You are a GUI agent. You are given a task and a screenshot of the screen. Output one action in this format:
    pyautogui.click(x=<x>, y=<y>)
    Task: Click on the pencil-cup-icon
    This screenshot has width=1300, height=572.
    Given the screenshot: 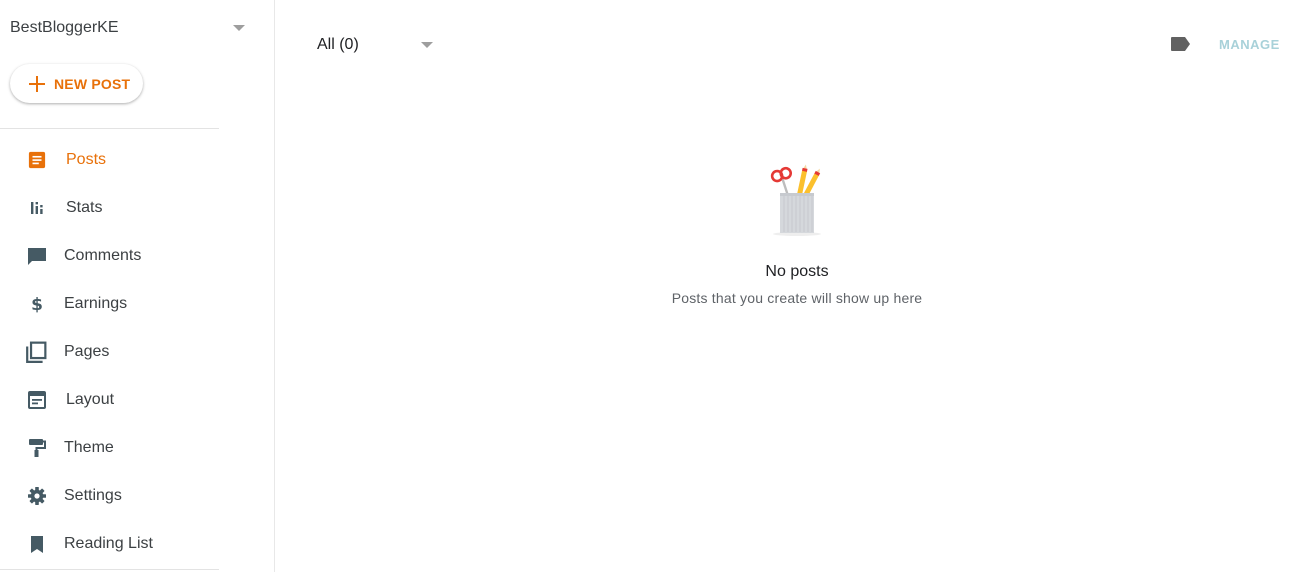 What is the action you would take?
    pyautogui.click(x=795, y=200)
    